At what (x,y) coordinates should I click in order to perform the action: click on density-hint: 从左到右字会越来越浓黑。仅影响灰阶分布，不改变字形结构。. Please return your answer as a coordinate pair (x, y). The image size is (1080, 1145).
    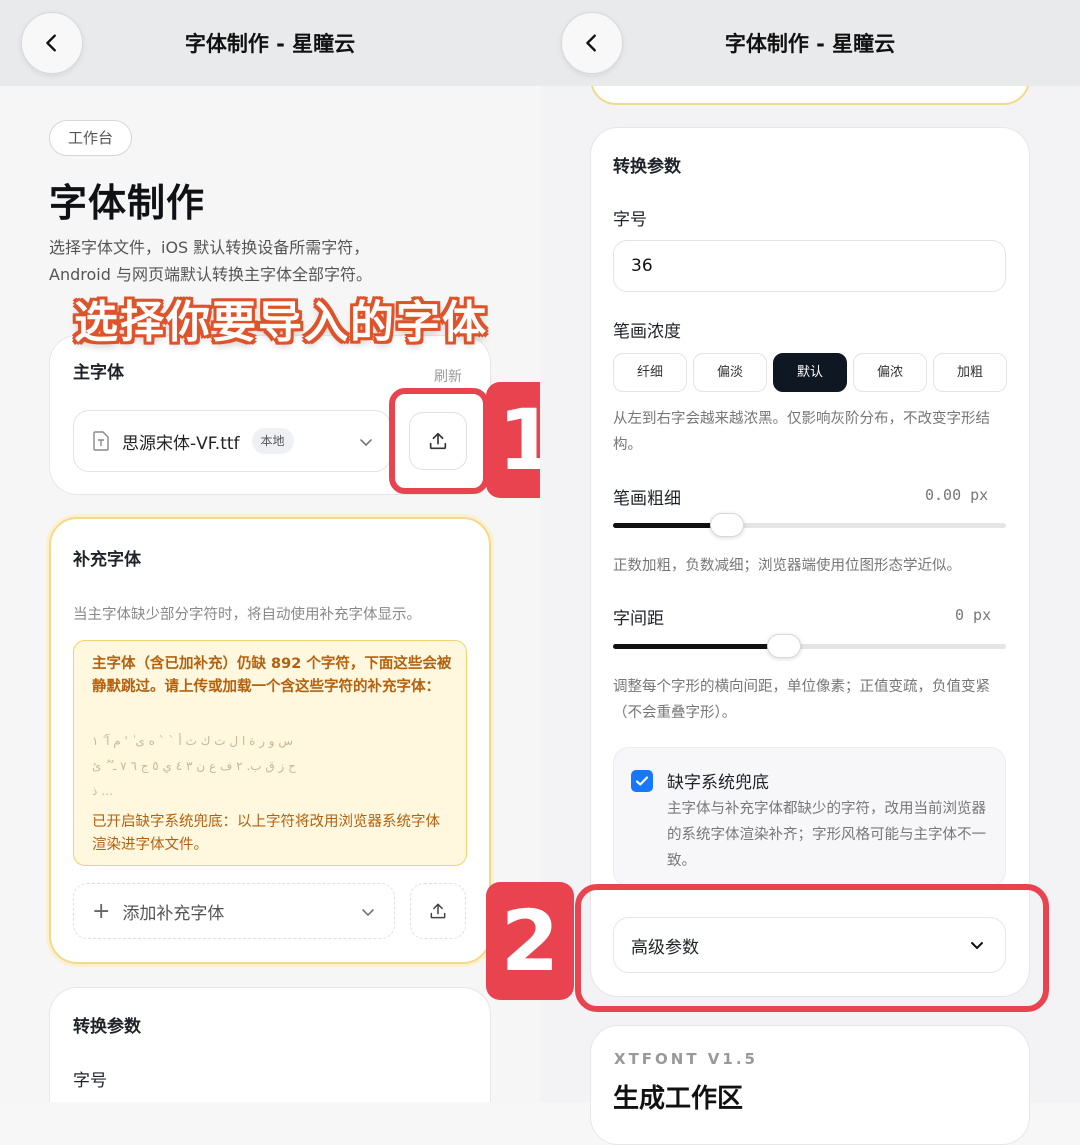
    Looking at the image, I should click on (801, 432).